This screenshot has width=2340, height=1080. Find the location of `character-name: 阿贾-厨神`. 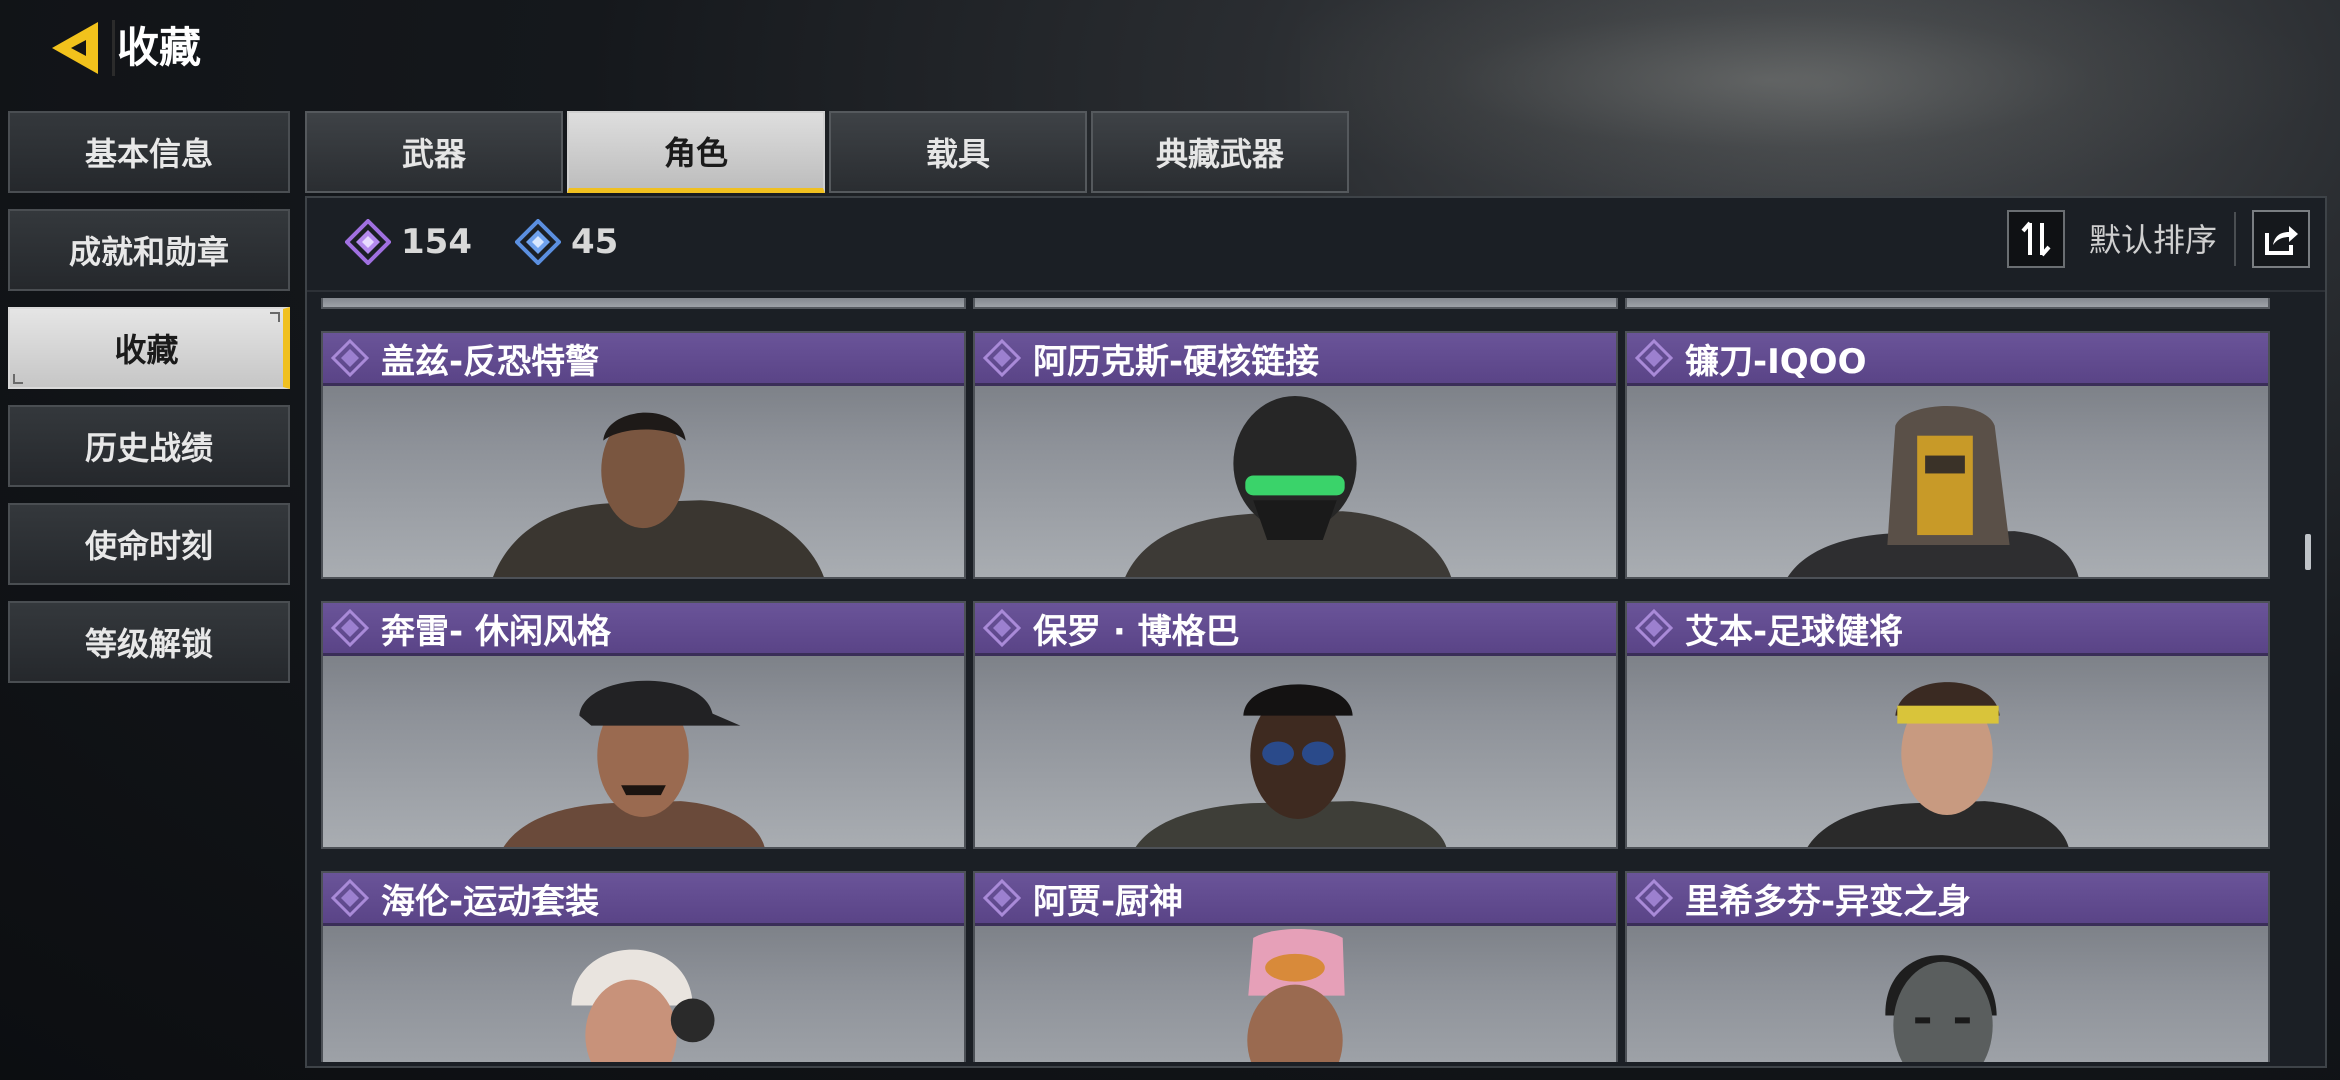

character-name: 阿贾-厨神 is located at coordinates (1108, 901).